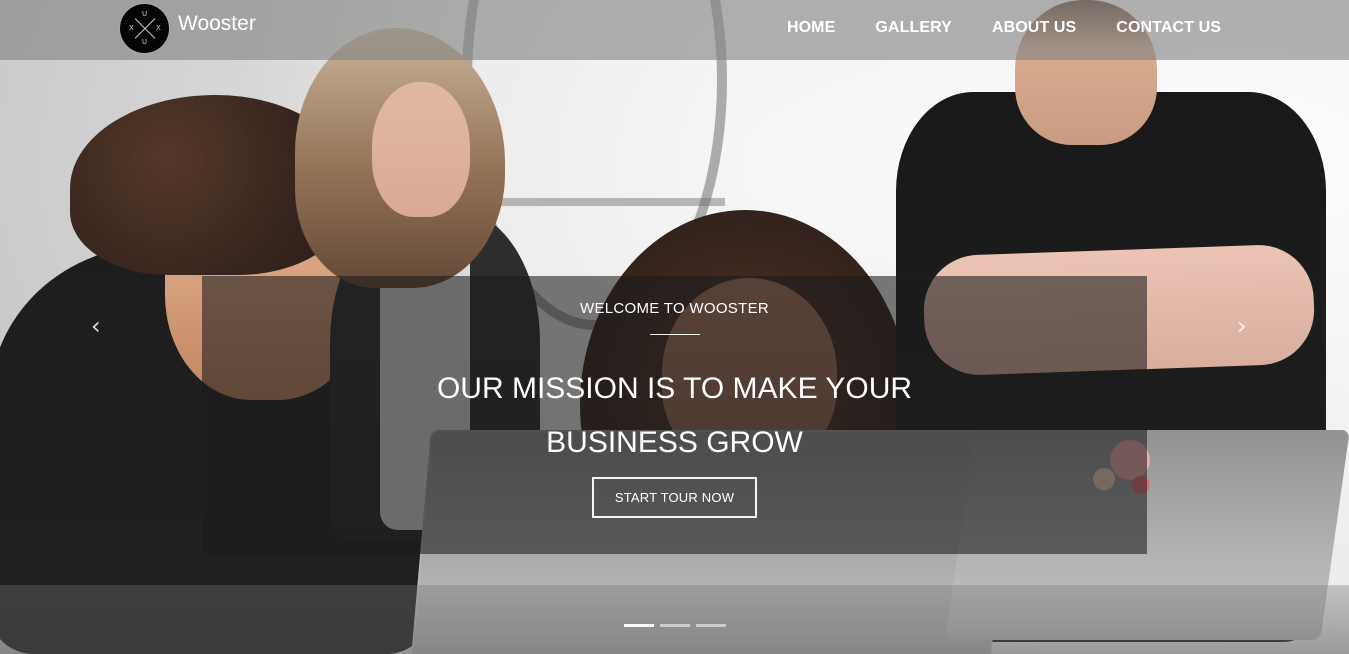 The image size is (1349, 654). Describe the element at coordinates (131, 28) in the screenshot. I see `logo-letter-left: X` at that location.